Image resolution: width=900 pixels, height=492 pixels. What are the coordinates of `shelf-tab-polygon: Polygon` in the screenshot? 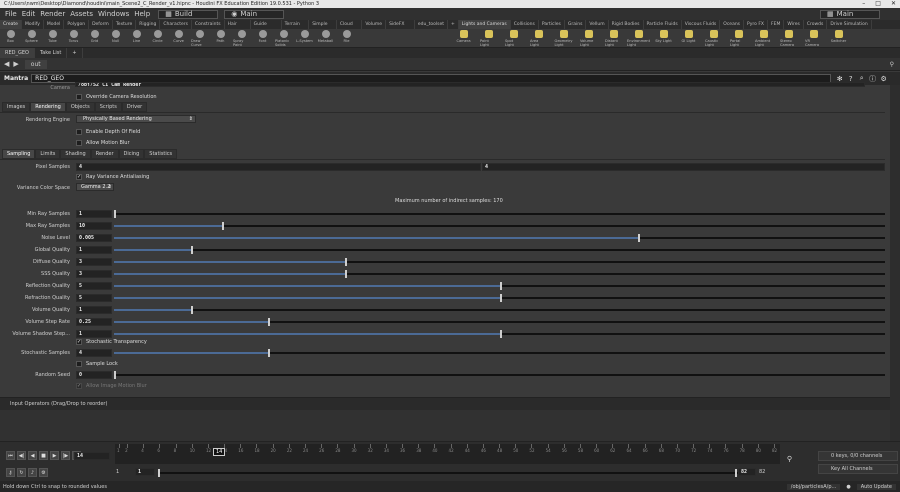 It's located at (77, 24).